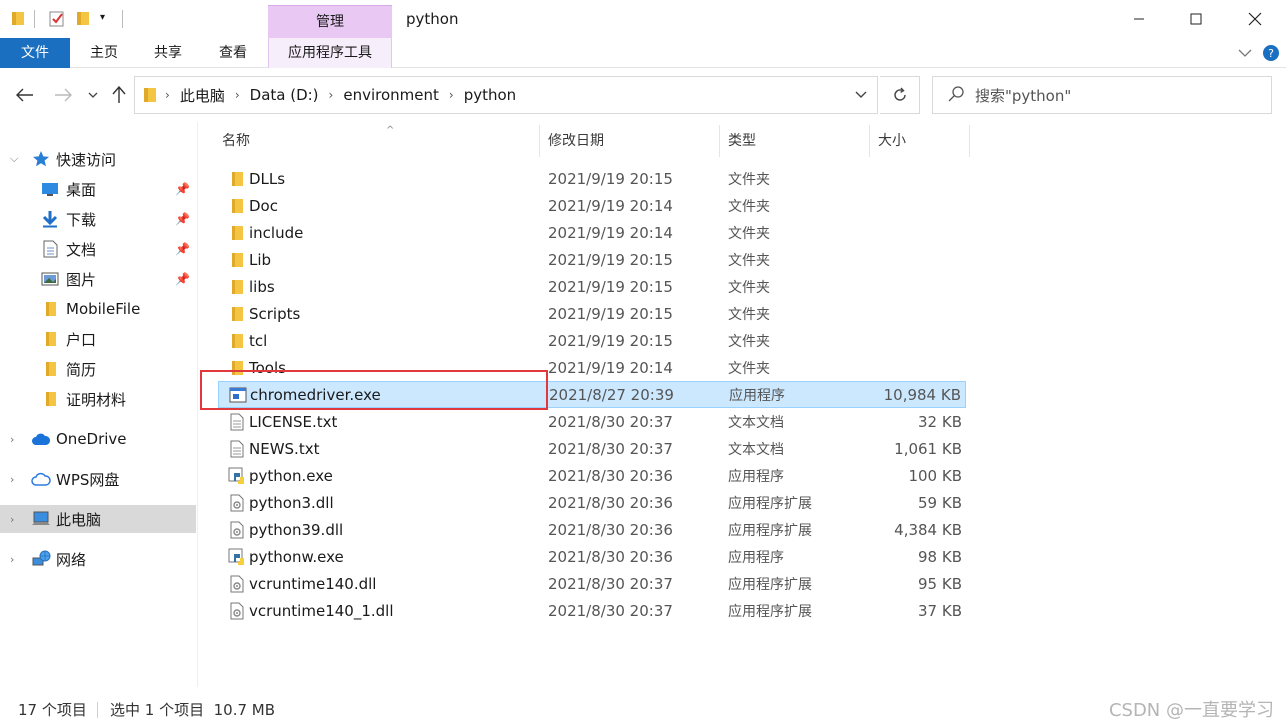 This screenshot has height=724, width=1286. What do you see at coordinates (592, 448) in the screenshot?
I see `table-row: NEWS.txt 2021/8/30 20:37 文本文档 1,061 KB` at bounding box center [592, 448].